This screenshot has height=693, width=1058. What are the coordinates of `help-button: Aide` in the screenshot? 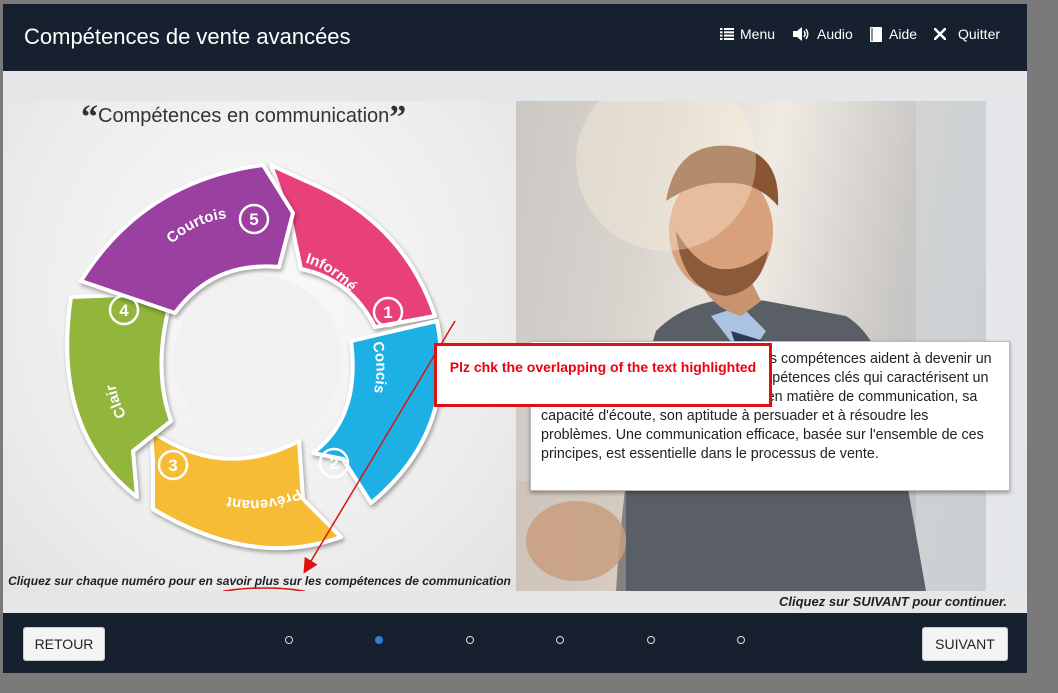 It's located at (893, 34).